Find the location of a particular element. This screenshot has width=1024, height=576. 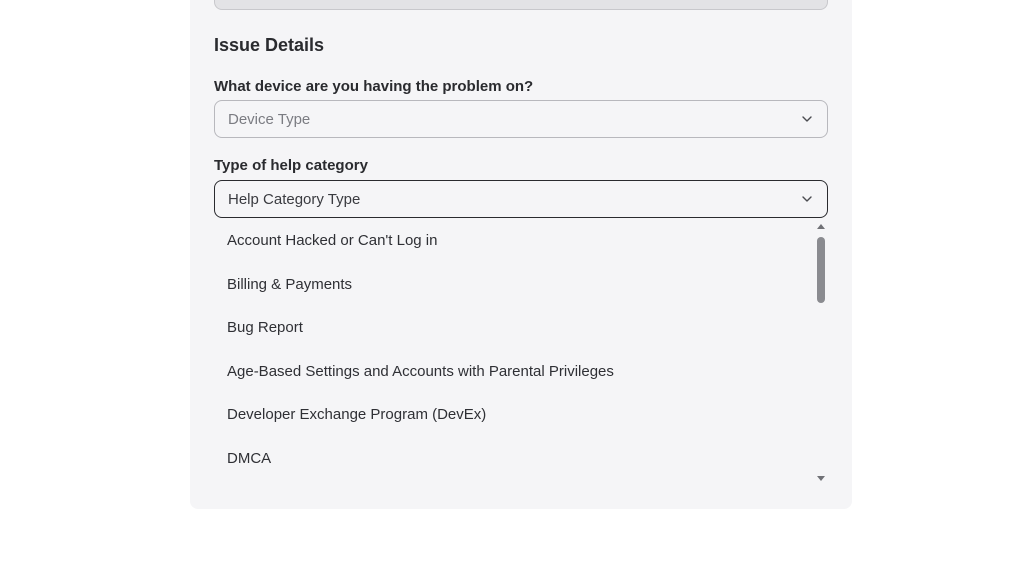

help-category-select: Help Category Type is located at coordinates (521, 199).